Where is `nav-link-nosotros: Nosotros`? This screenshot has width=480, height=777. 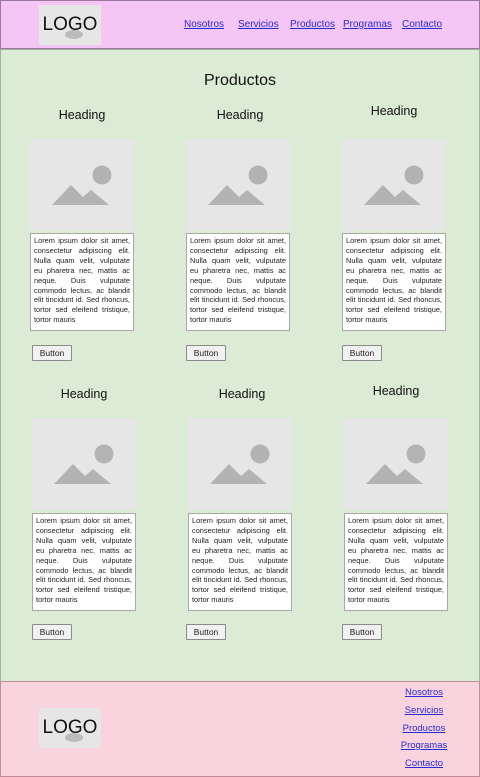 nav-link-nosotros: Nosotros is located at coordinates (204, 24).